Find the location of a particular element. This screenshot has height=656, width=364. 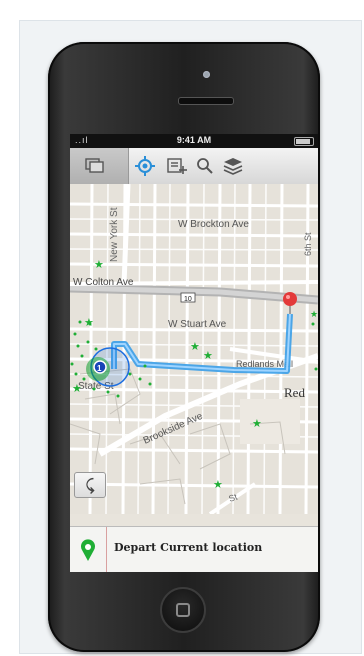

battery-icon is located at coordinates (304, 141).